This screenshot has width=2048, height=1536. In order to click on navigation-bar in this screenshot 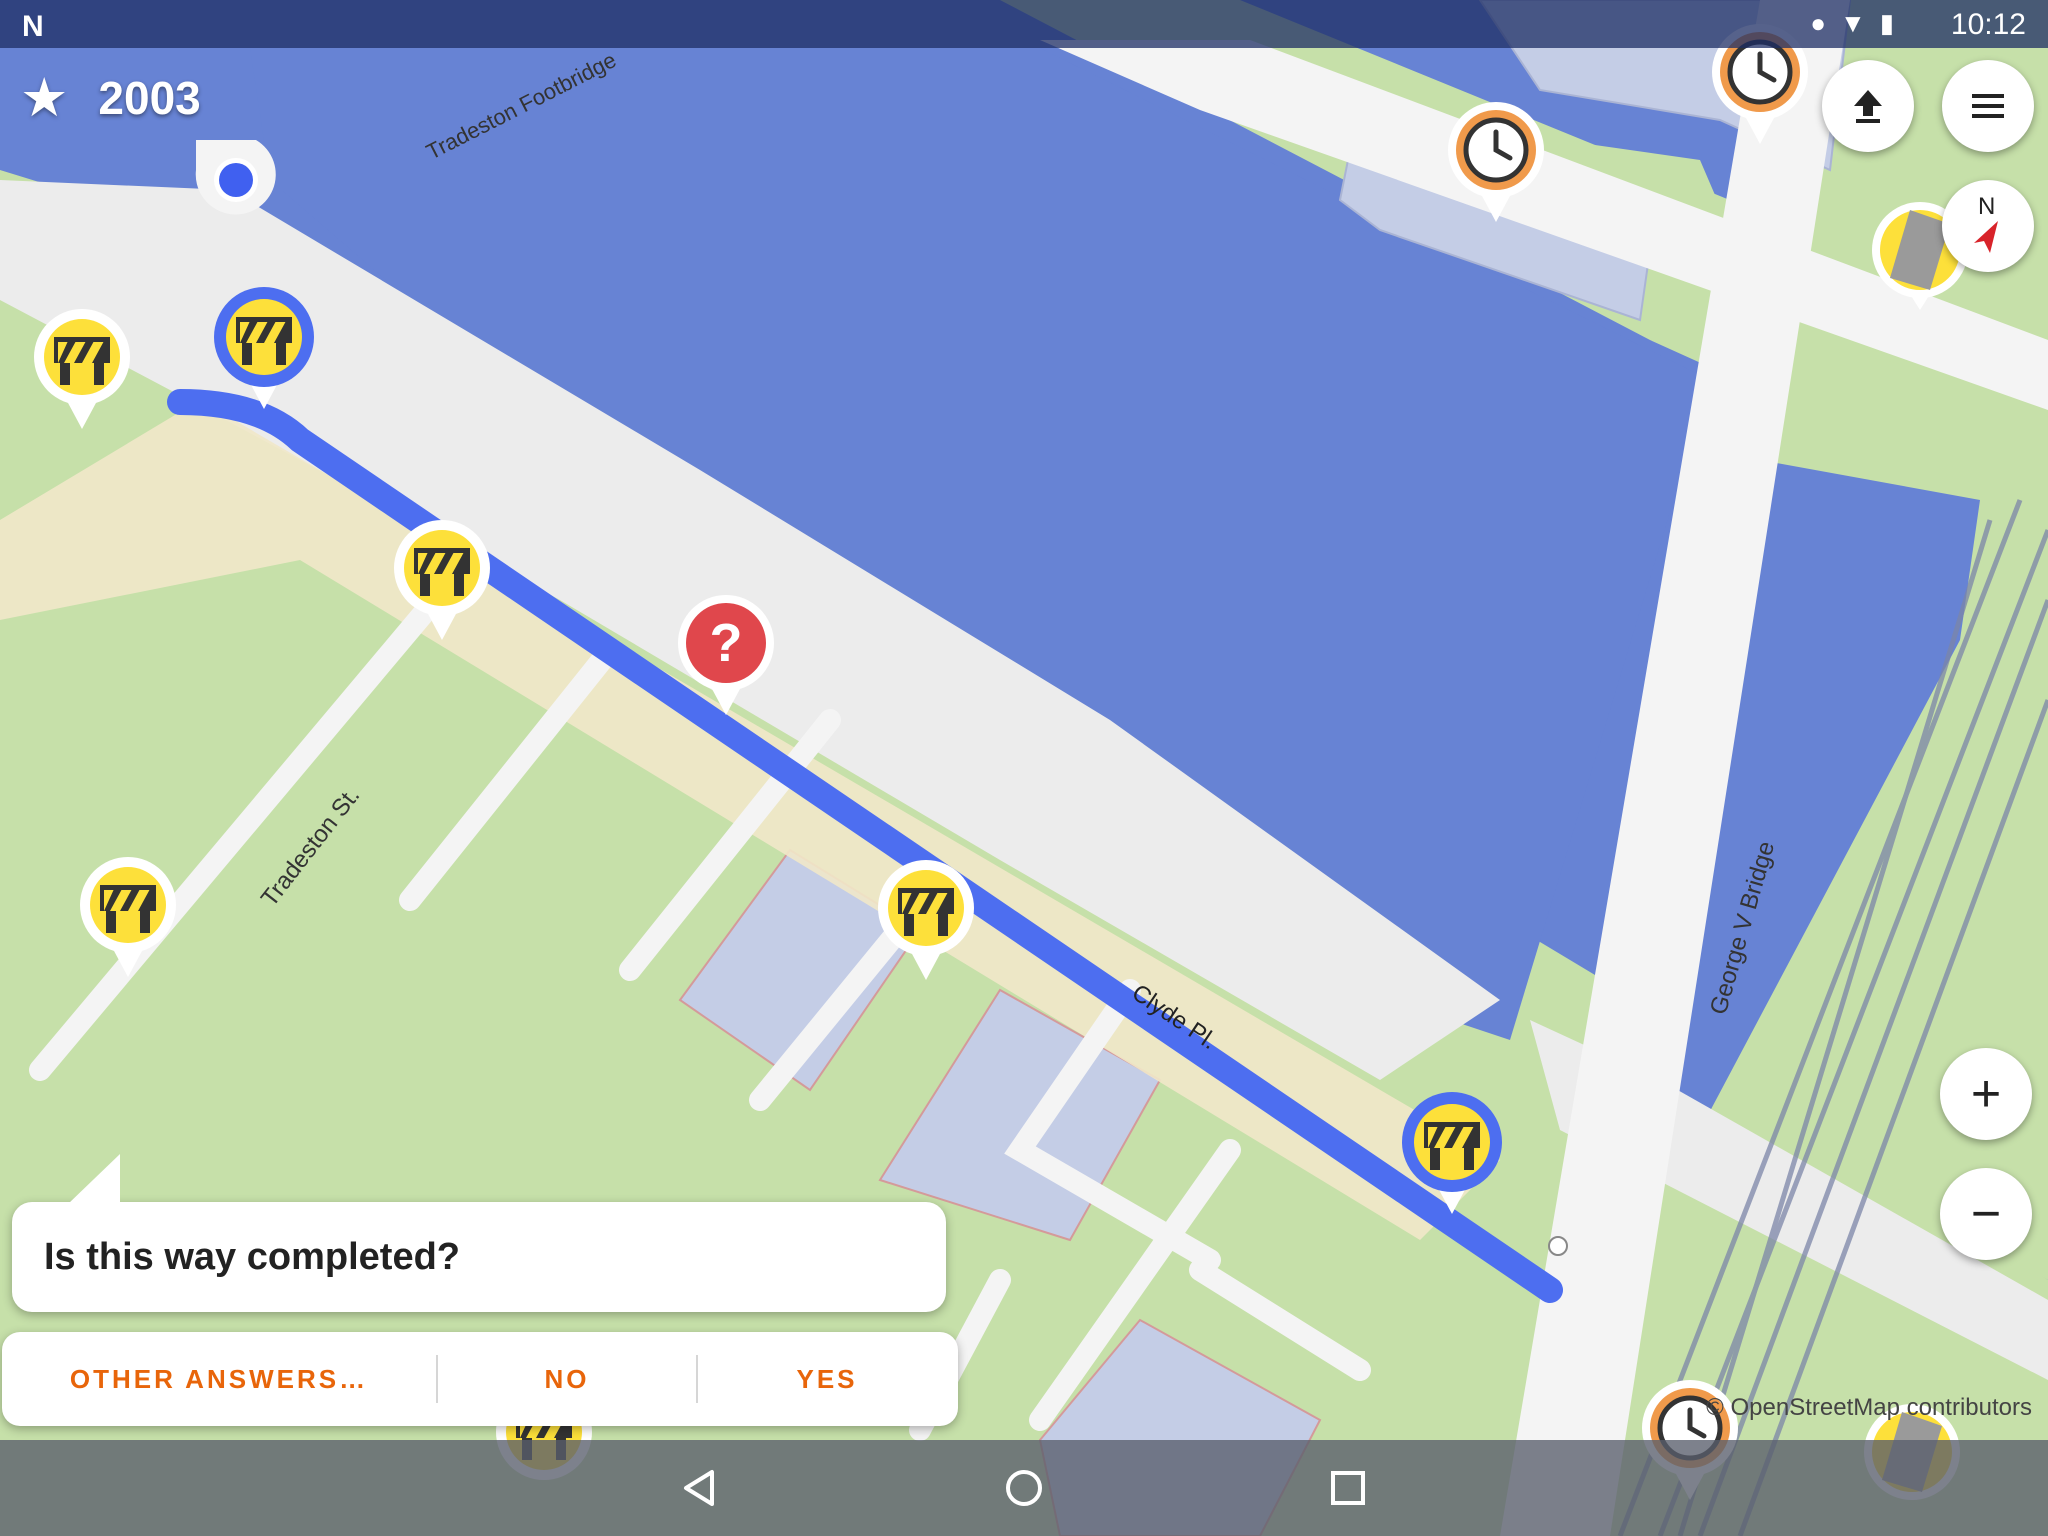, I will do `click(1024, 1488)`.